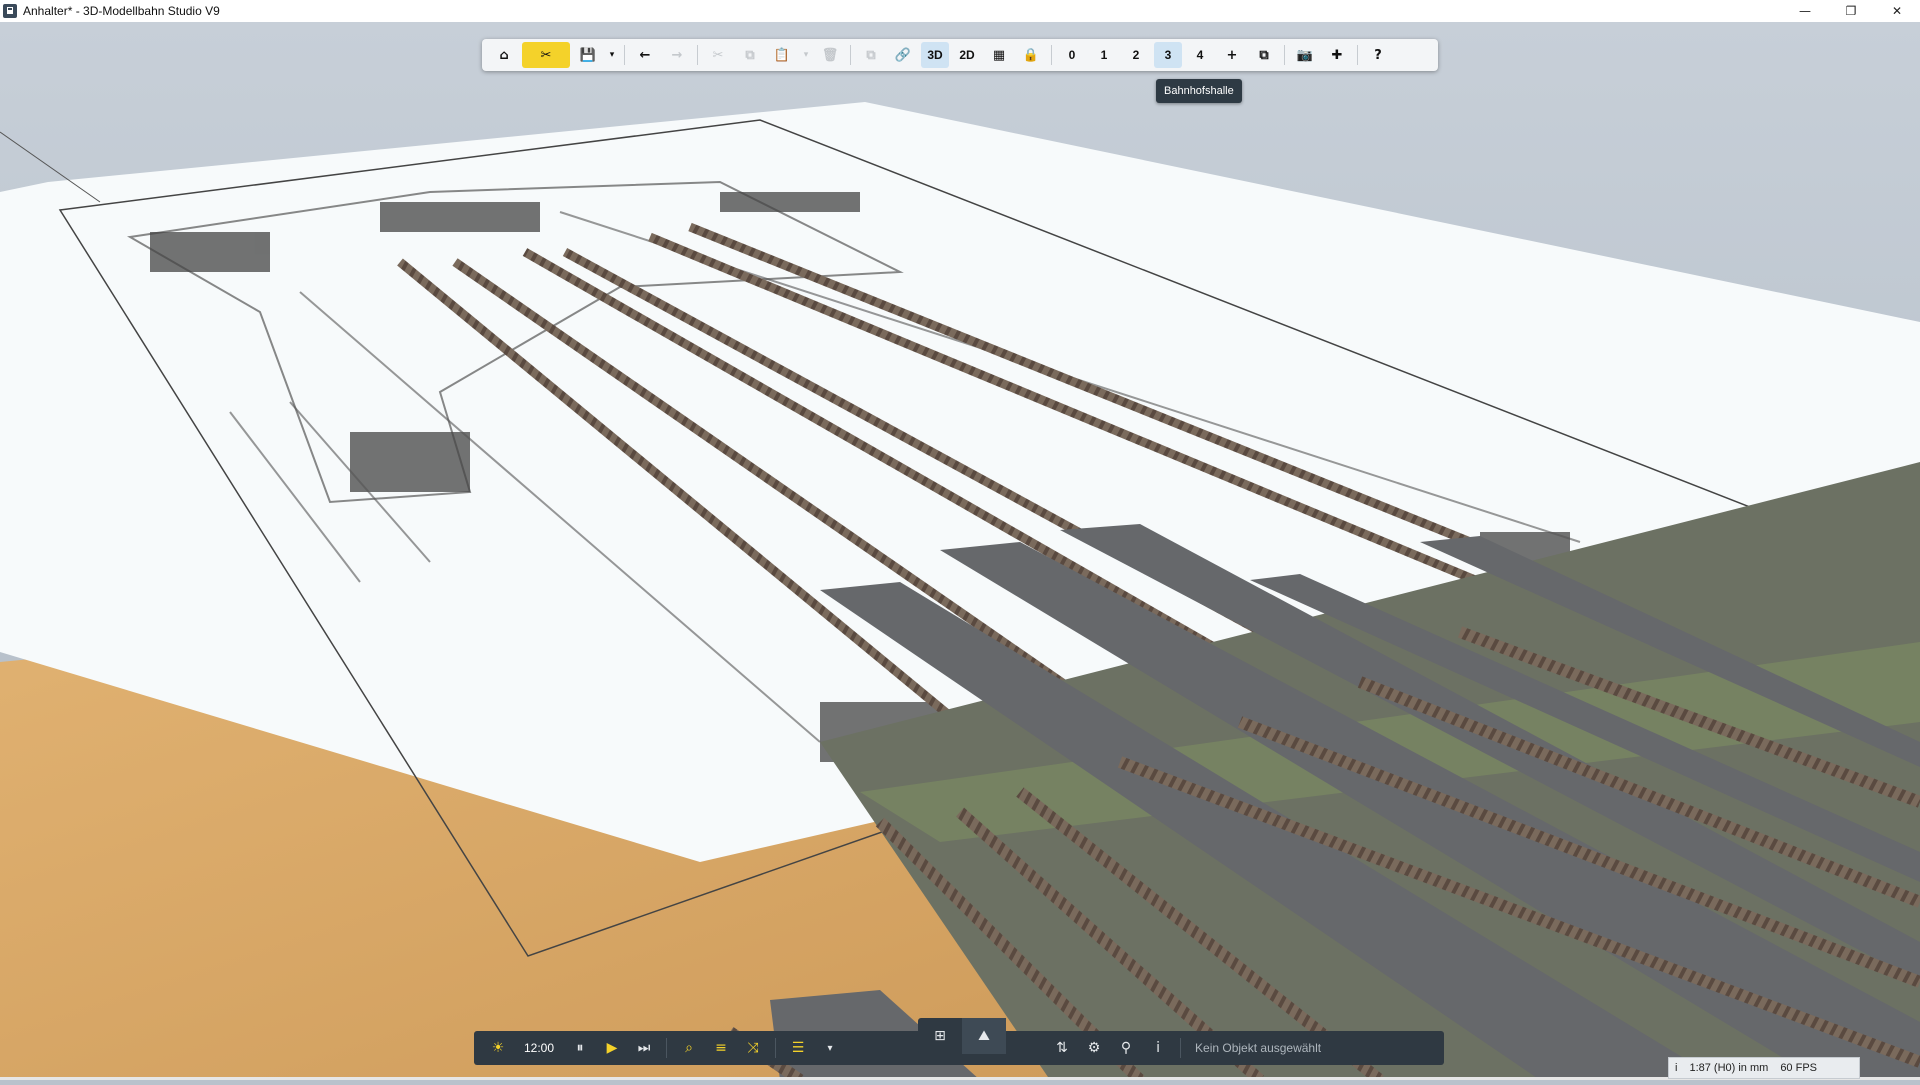  What do you see at coordinates (718, 55) in the screenshot?
I see `cut-button: ✂` at bounding box center [718, 55].